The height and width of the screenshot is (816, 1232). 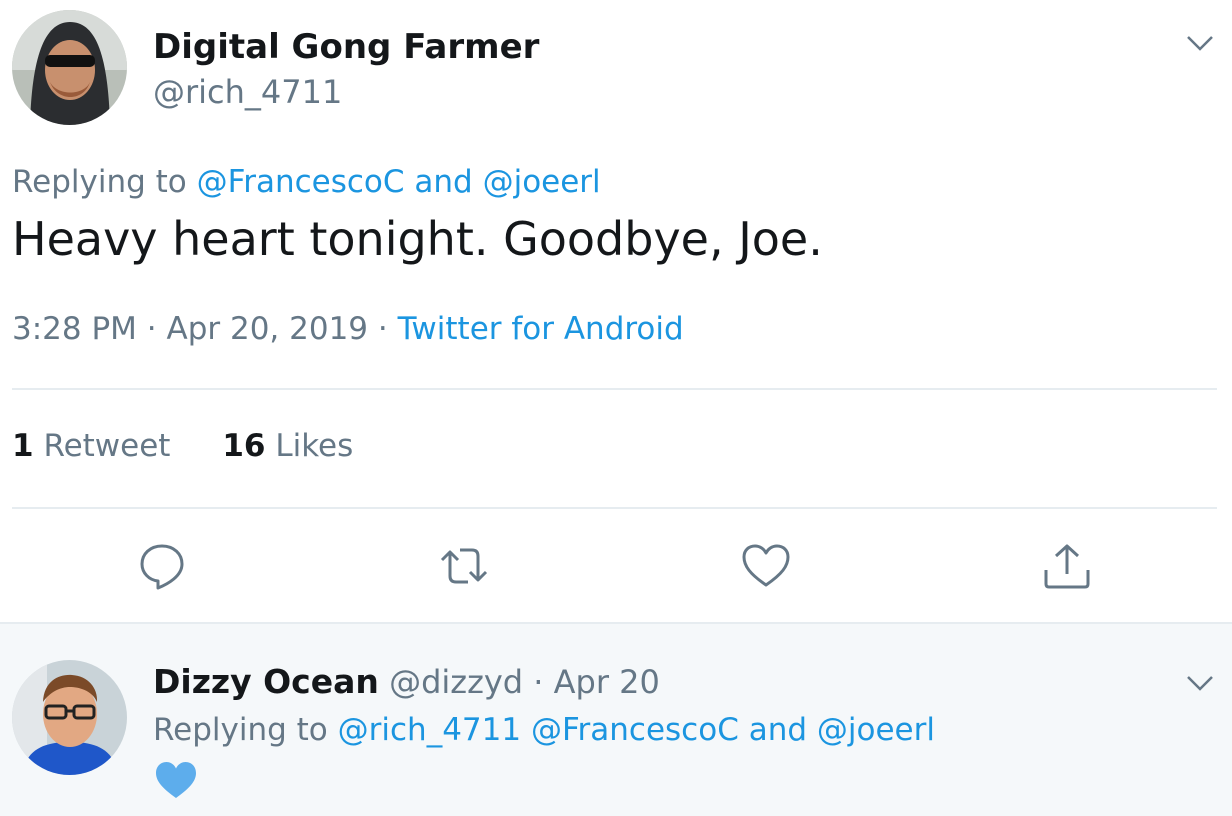 What do you see at coordinates (314, 446) in the screenshot?
I see `like-label: Likes` at bounding box center [314, 446].